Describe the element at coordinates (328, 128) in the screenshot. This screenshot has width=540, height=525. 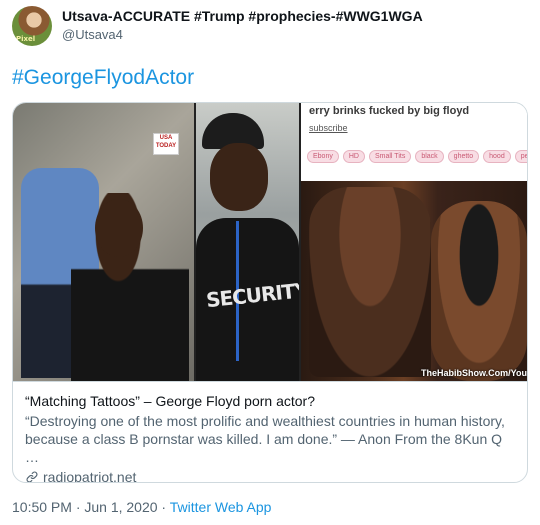
I see `subscribe-link: subscribe` at that location.